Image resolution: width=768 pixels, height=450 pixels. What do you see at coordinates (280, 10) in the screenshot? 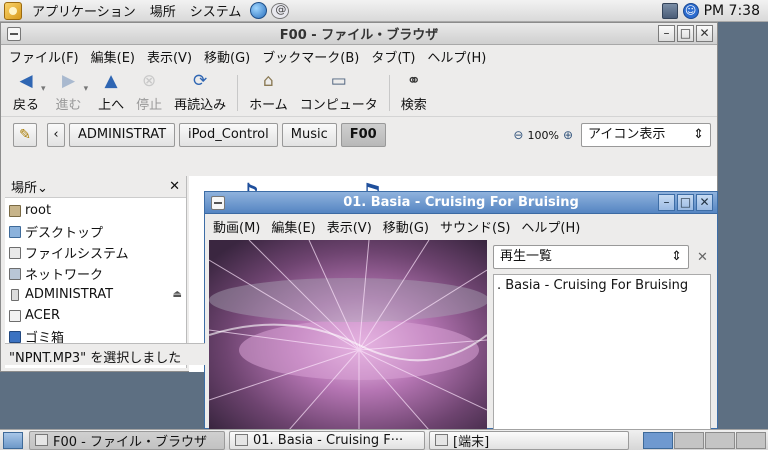
I see `mail-launcher-icon` at bounding box center [280, 10].